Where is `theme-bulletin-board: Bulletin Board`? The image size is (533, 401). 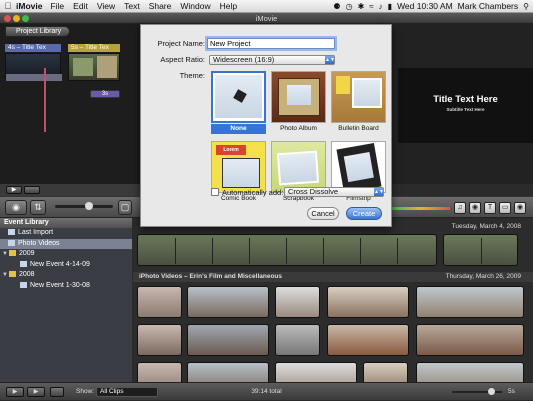
theme-bulletin-board: Bulletin Board is located at coordinates (358, 105).